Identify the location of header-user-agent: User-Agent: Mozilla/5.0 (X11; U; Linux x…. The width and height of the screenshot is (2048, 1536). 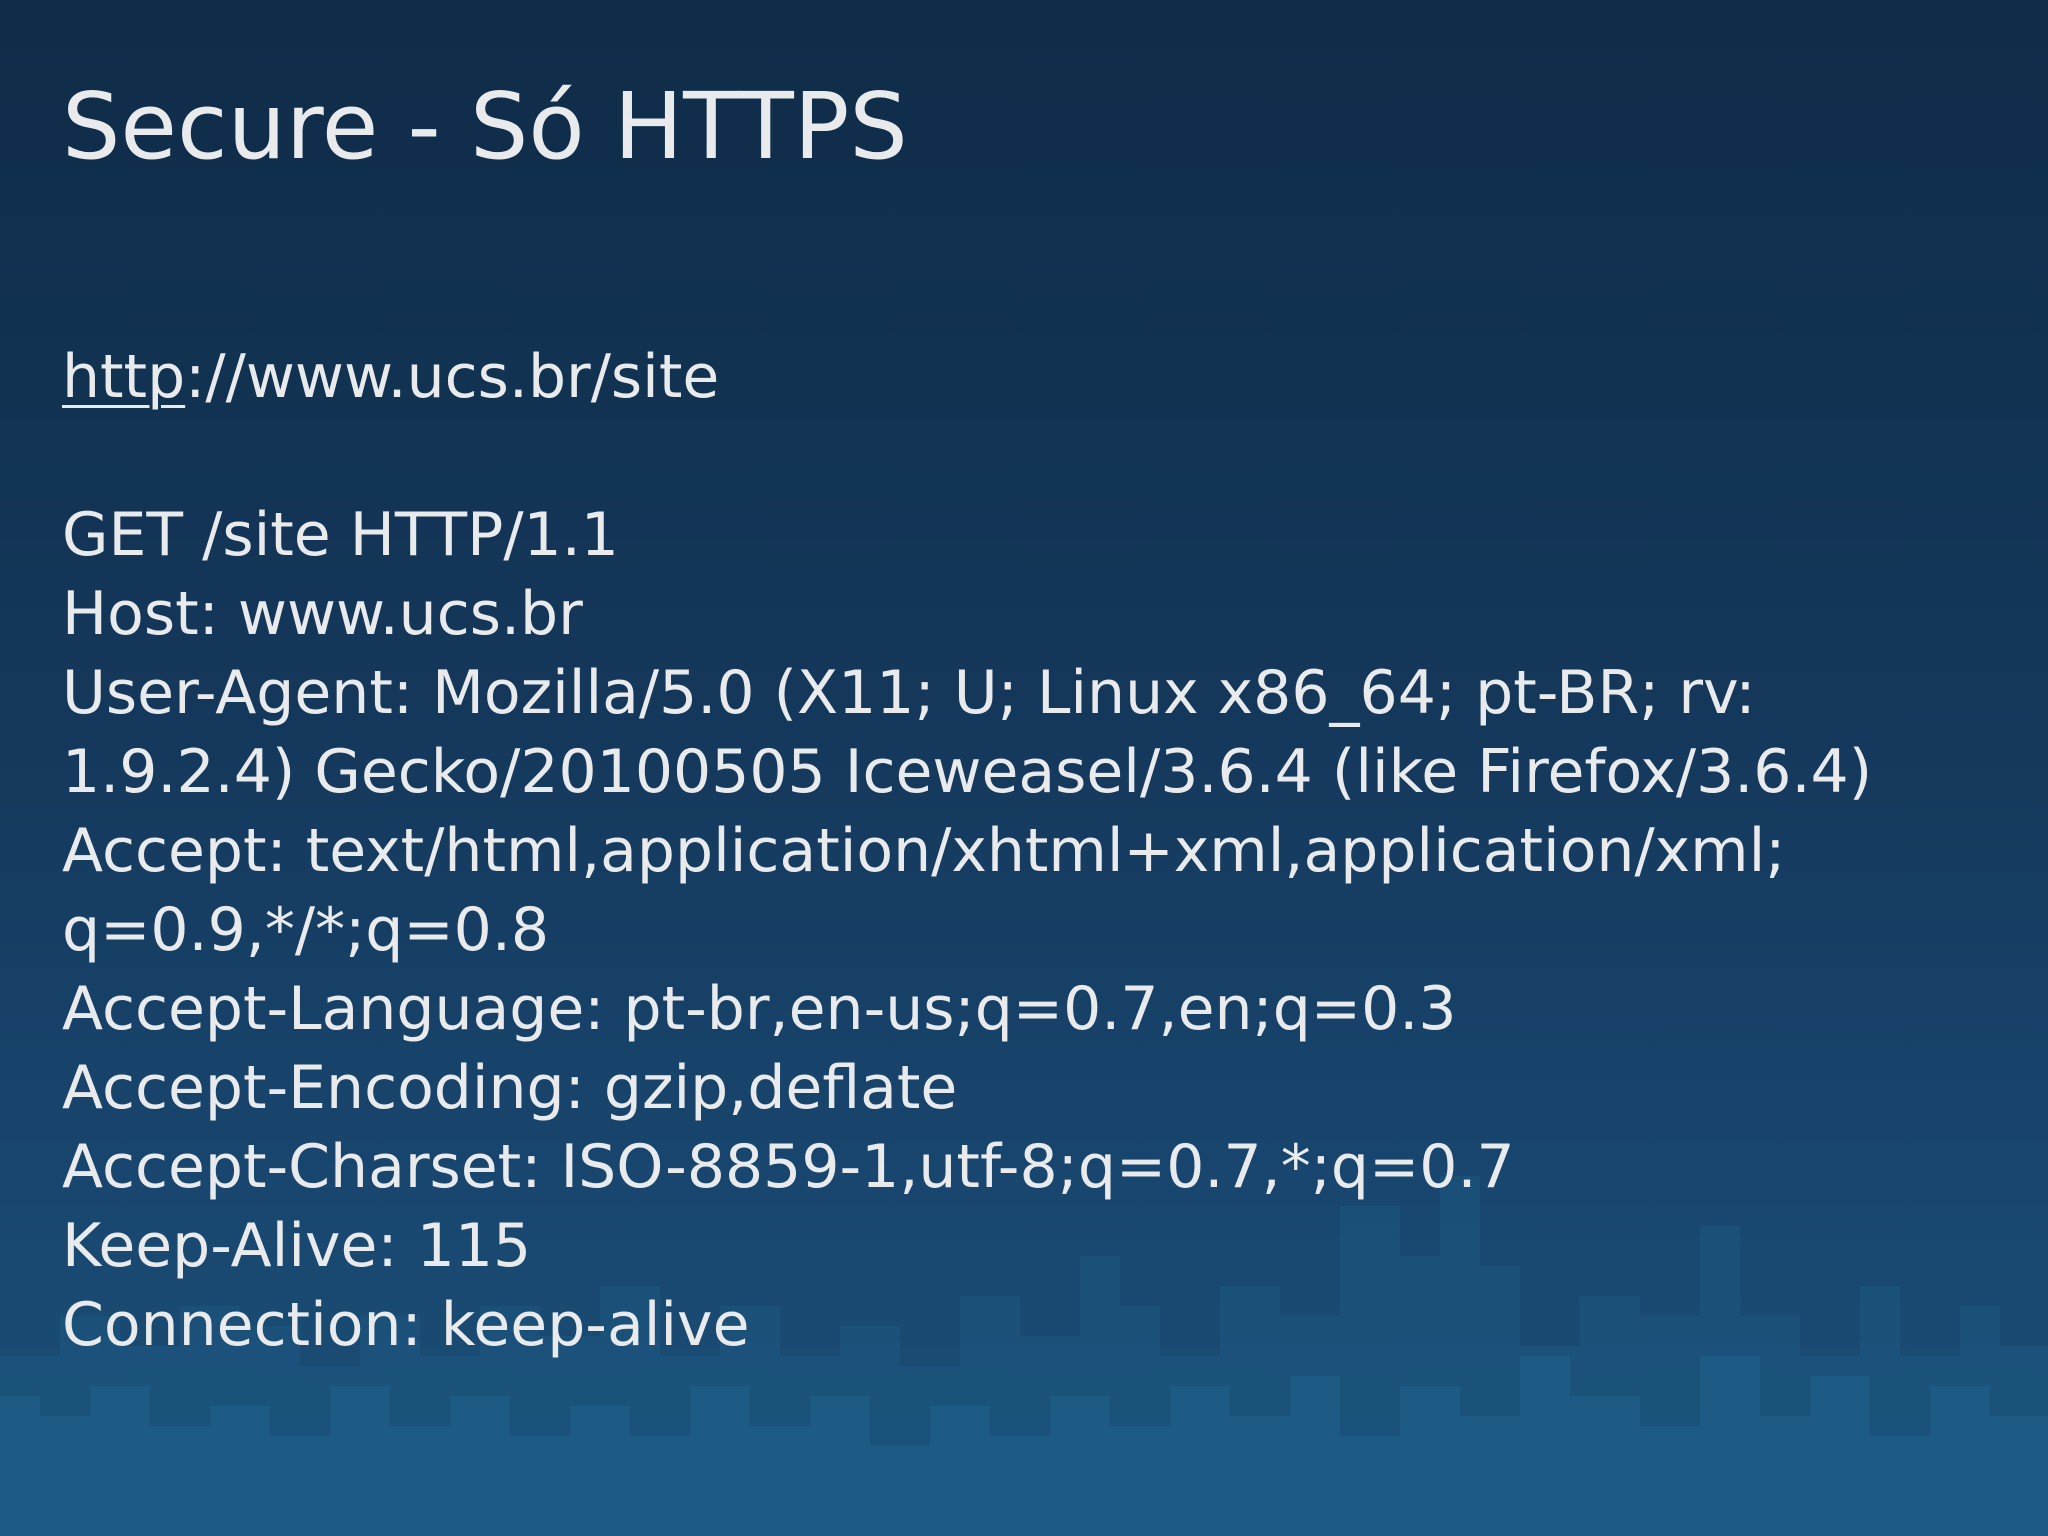
(909, 693).